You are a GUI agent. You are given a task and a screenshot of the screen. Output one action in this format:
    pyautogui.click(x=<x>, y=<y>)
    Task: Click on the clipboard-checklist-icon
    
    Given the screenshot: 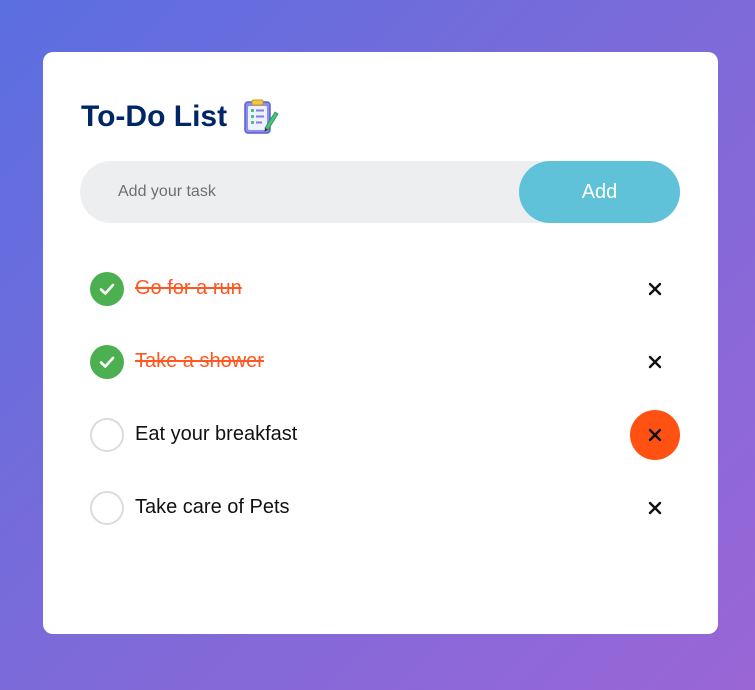 What is the action you would take?
    pyautogui.click(x=260, y=117)
    